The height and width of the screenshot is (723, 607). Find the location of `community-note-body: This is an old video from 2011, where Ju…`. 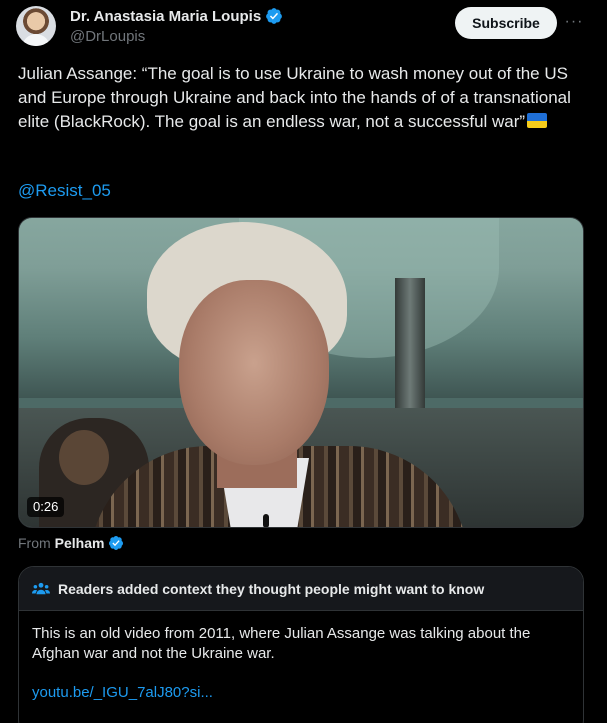

community-note-body: This is an old video from 2011, where Ju… is located at coordinates (281, 643).